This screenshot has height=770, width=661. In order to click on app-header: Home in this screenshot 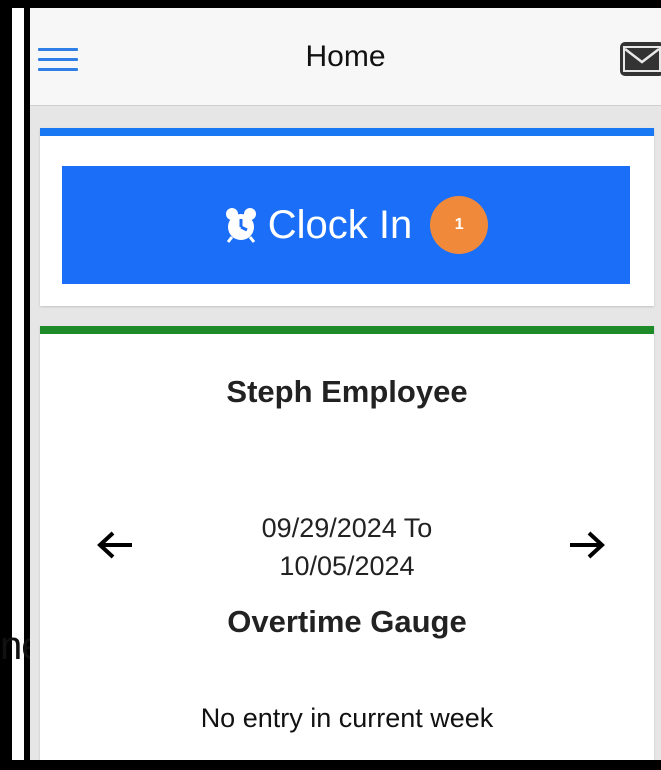, I will do `click(345, 57)`.